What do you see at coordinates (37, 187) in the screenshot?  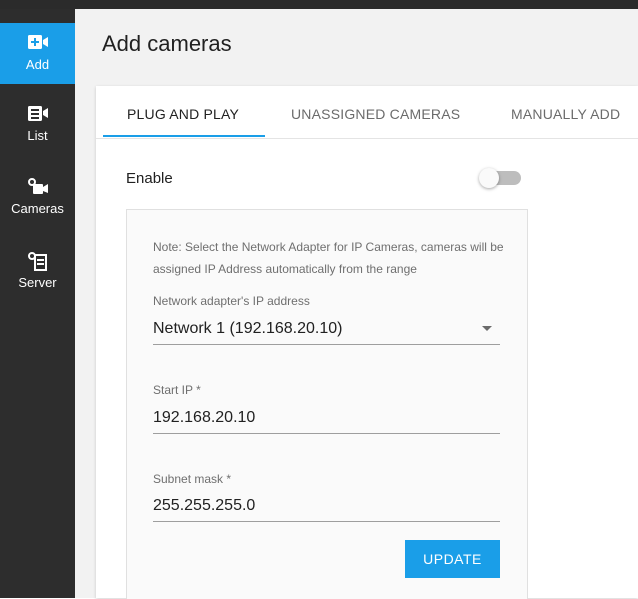 I see `cameras-icon` at bounding box center [37, 187].